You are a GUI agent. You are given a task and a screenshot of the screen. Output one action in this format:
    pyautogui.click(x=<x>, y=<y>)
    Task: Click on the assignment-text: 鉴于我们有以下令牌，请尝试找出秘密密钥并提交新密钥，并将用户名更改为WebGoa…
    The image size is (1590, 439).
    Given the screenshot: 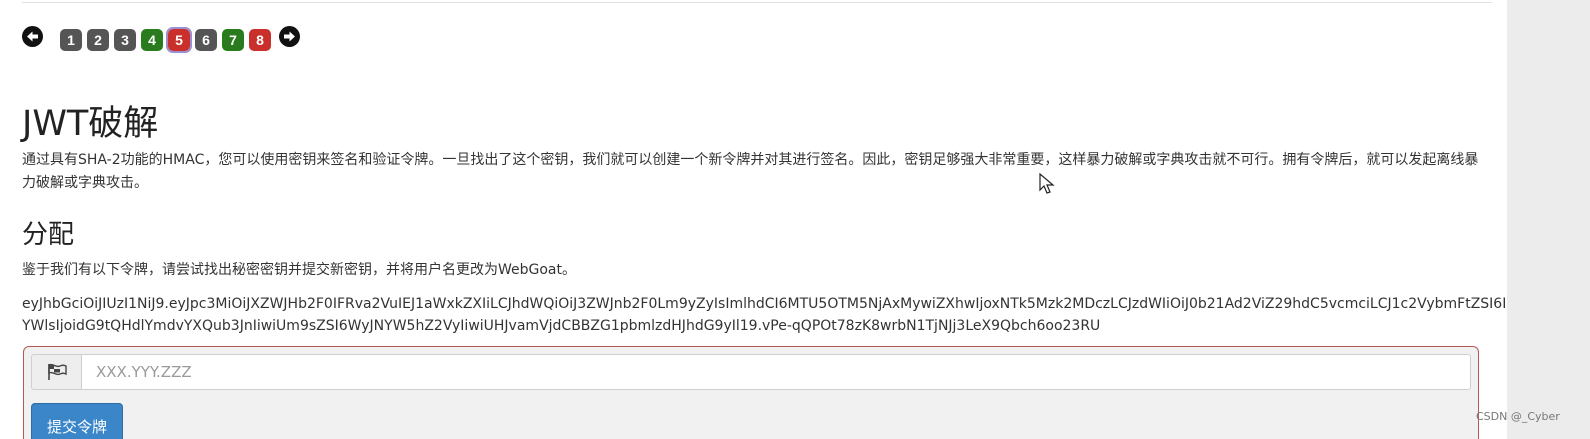 What is the action you would take?
    pyautogui.click(x=299, y=270)
    